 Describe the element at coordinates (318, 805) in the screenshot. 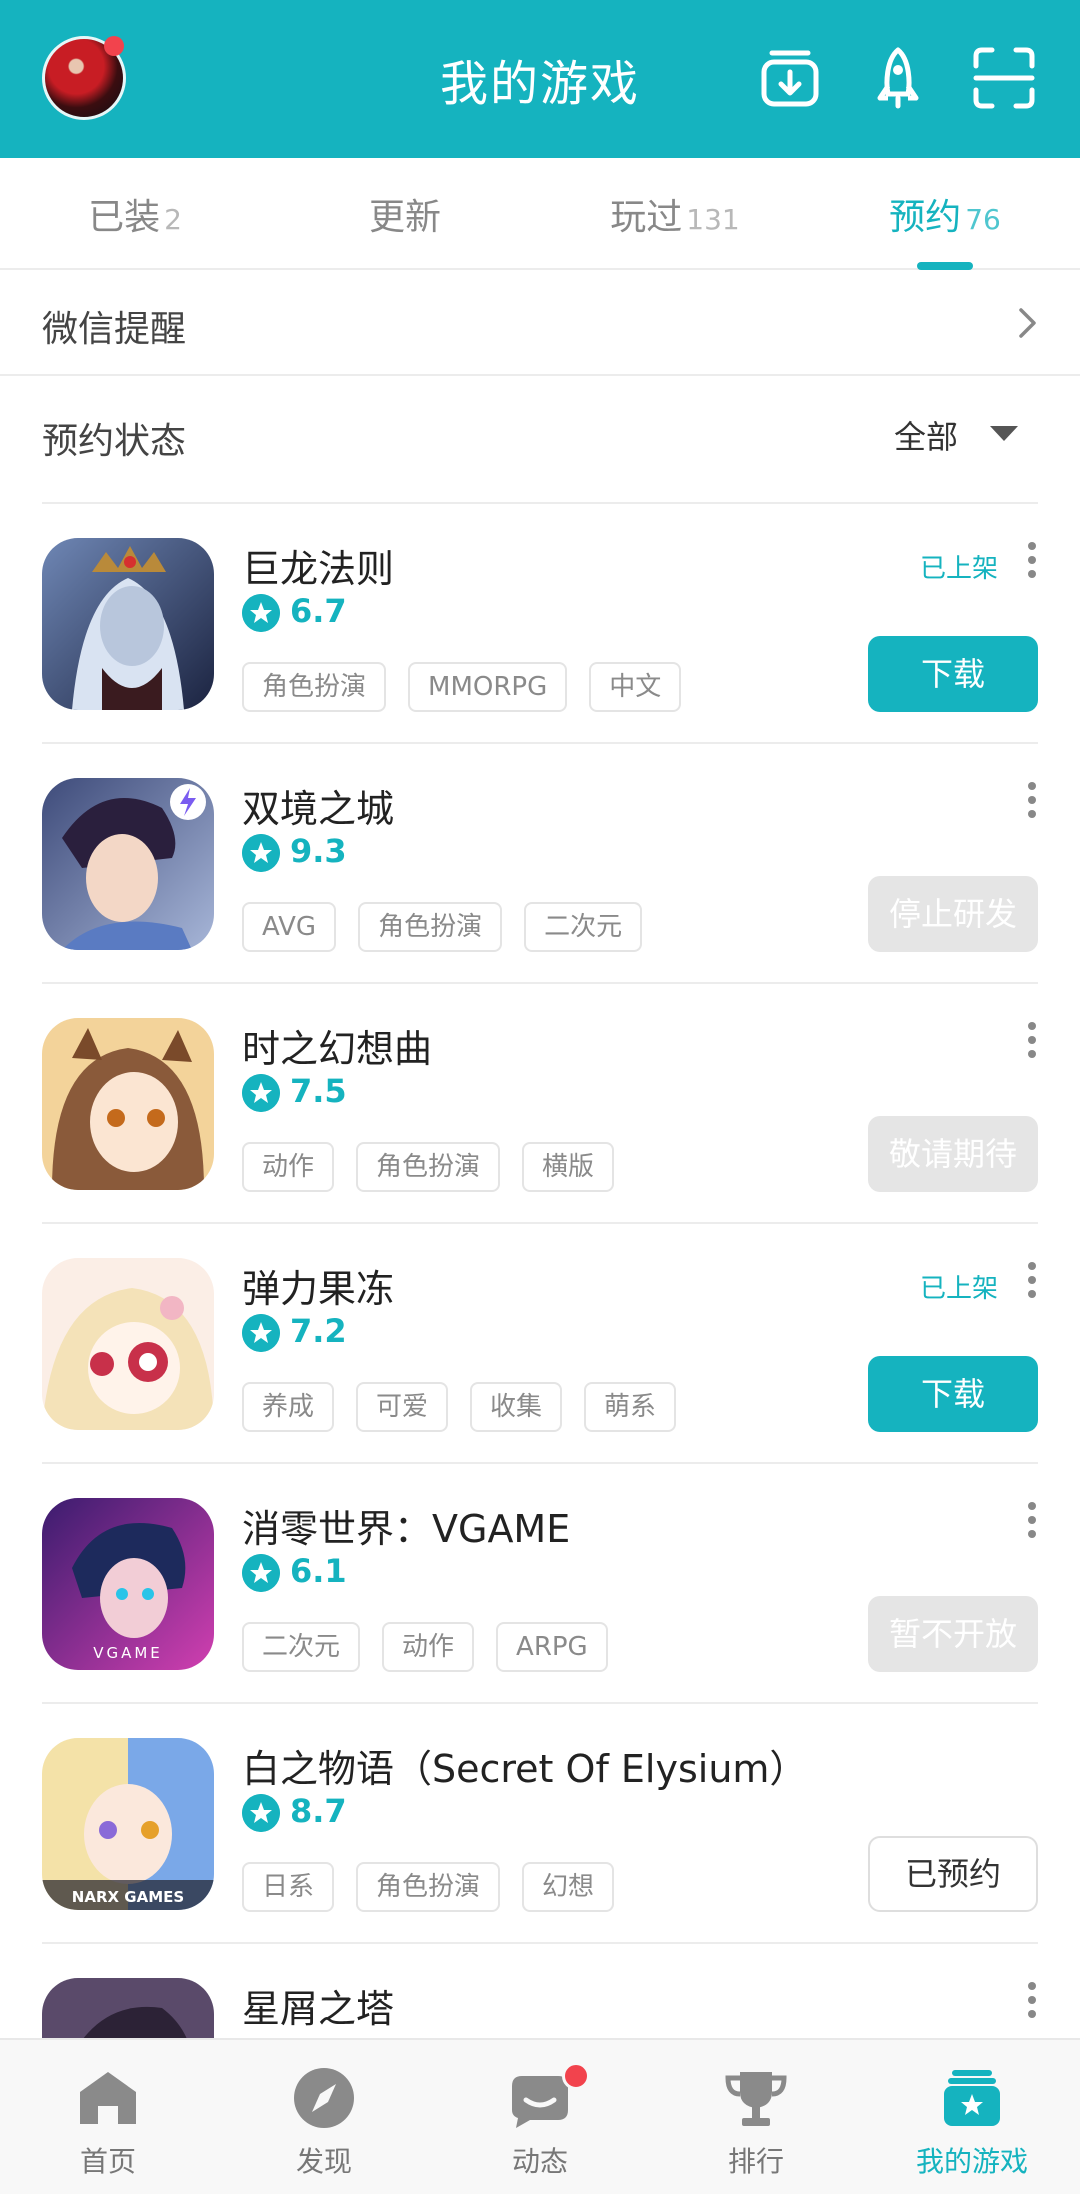

I see `game-name: 双境之城` at that location.